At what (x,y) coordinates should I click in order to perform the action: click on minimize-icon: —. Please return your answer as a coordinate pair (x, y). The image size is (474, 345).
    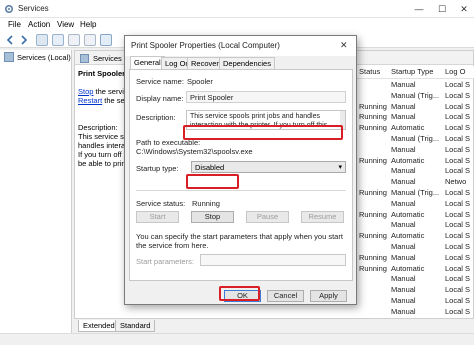
    Looking at the image, I should click on (419, 9).